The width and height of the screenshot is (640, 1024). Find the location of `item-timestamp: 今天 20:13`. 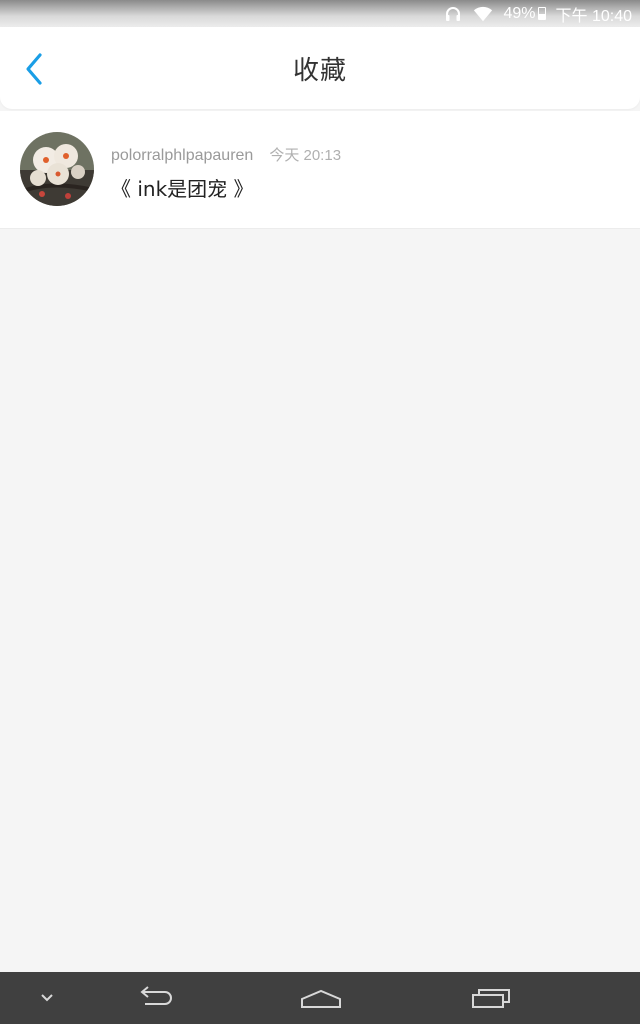

item-timestamp: 今天 20:13 is located at coordinates (305, 155).